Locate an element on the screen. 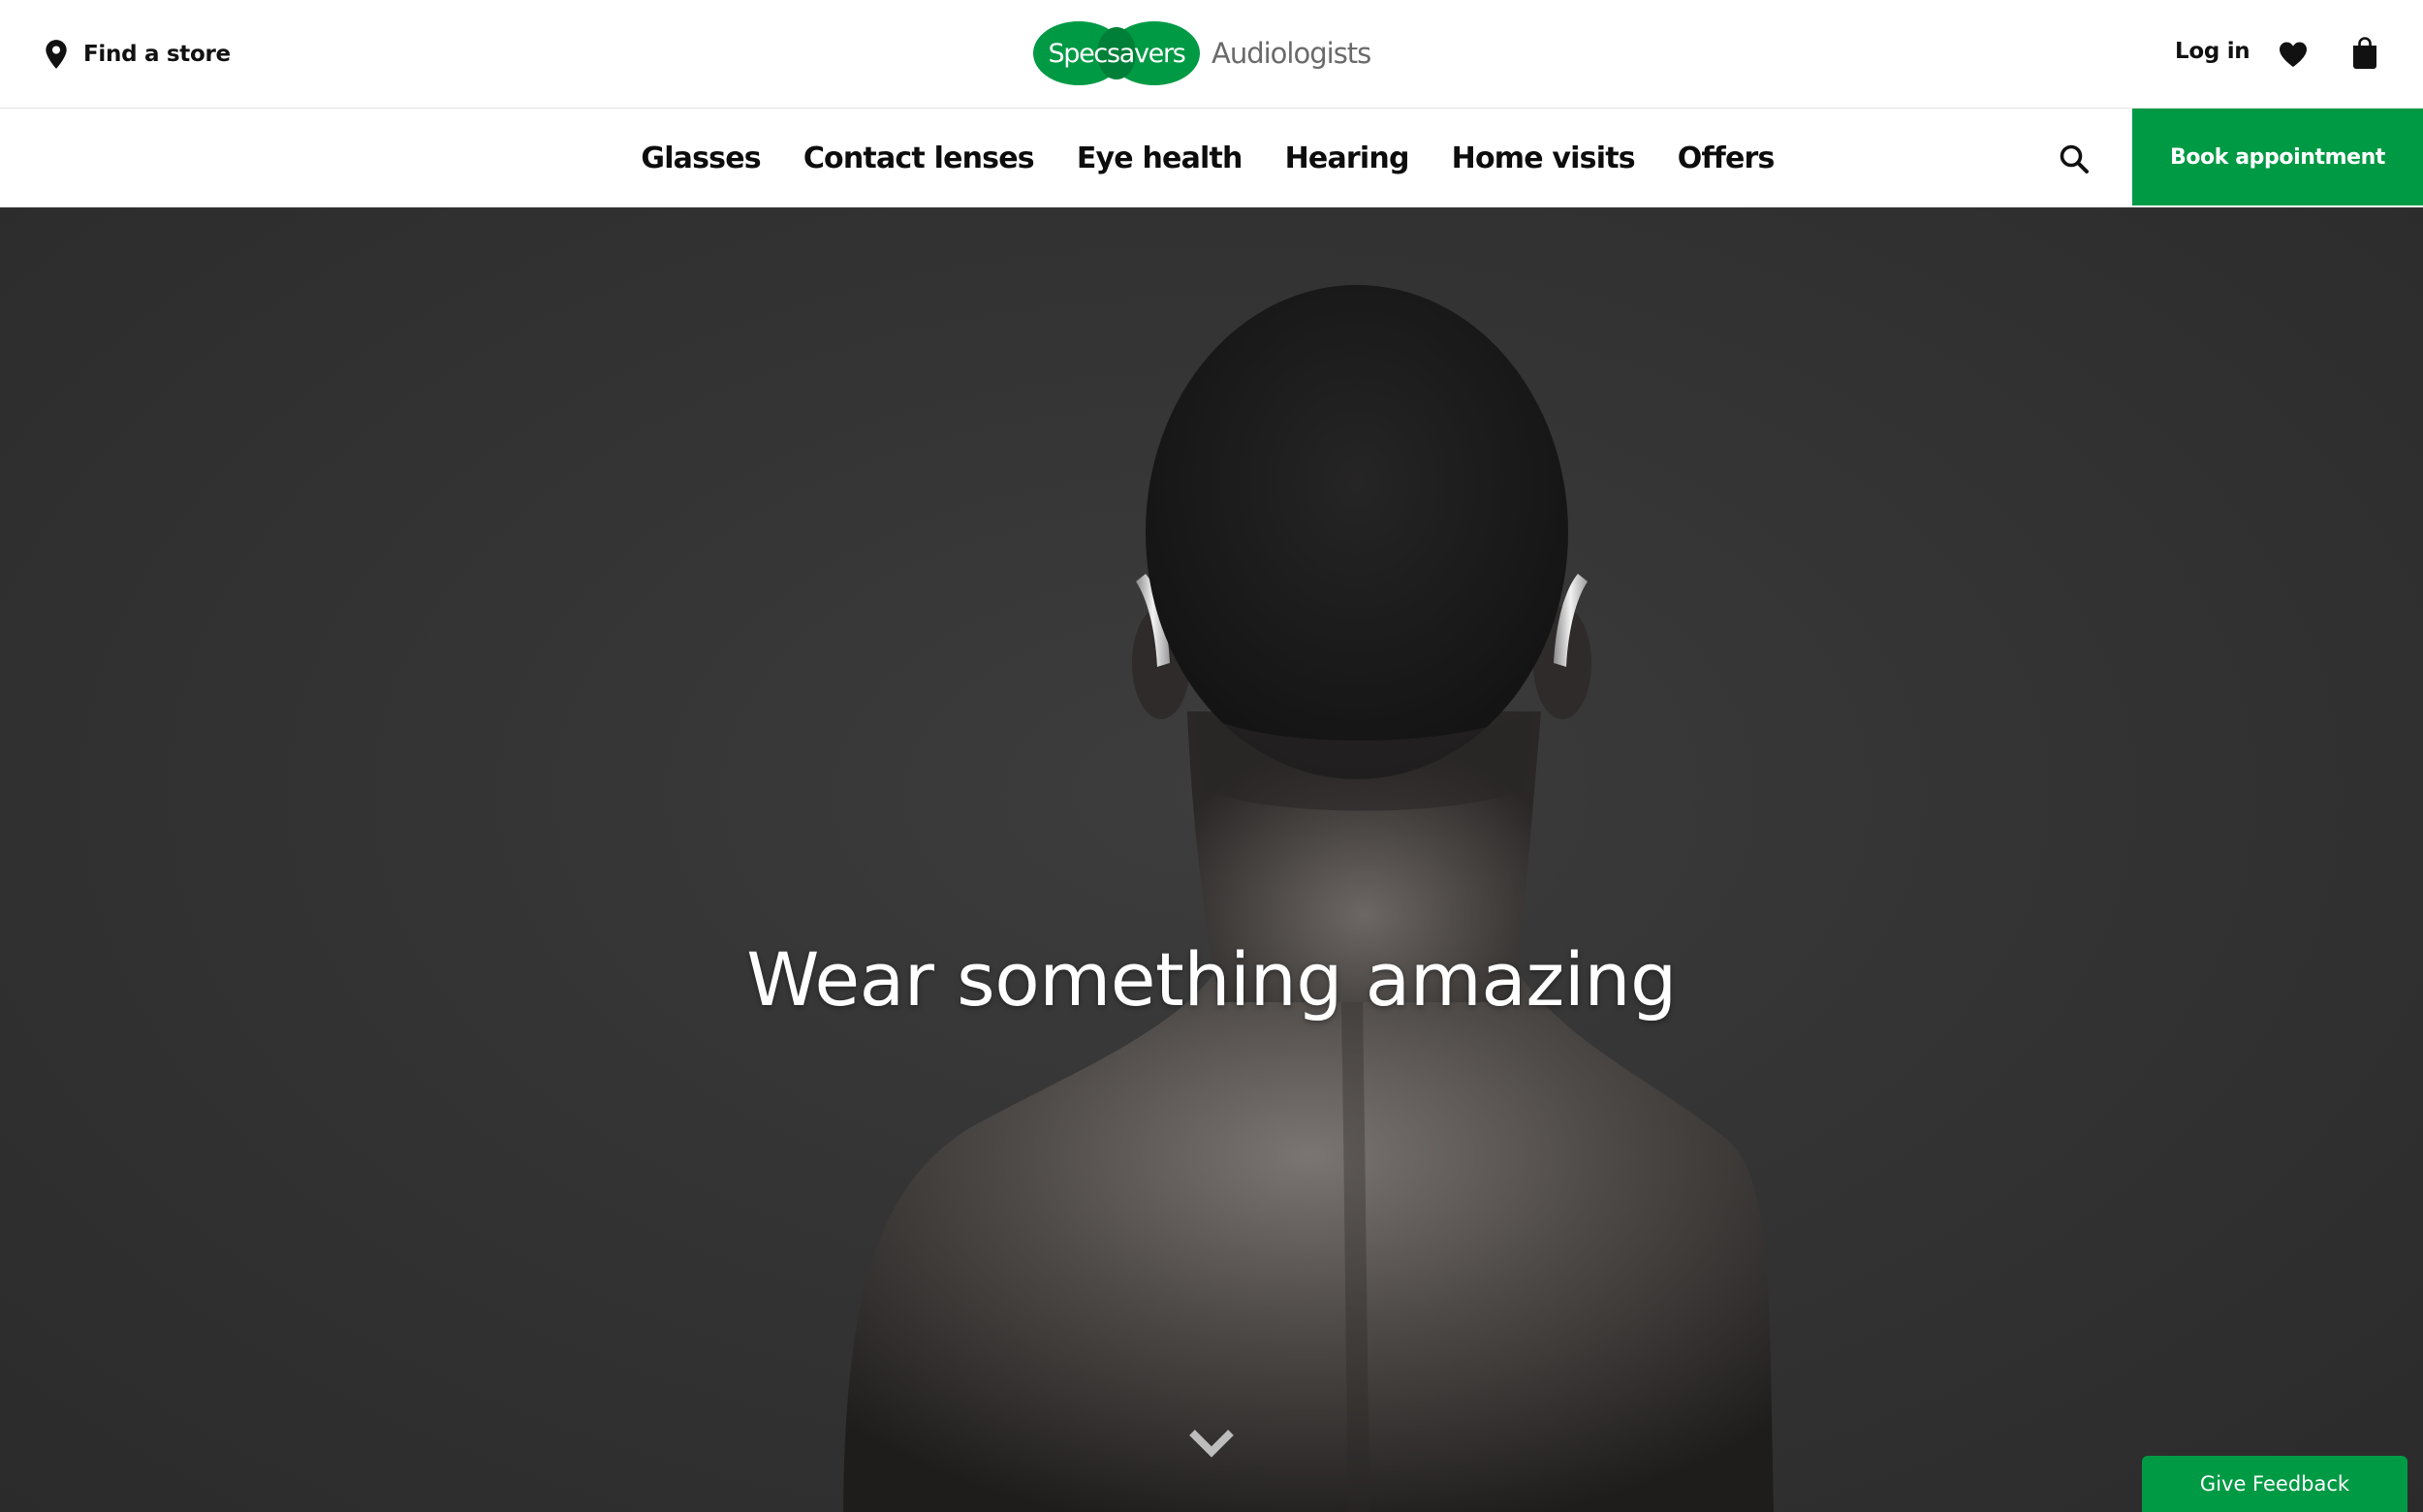  nav-item-home-visits: Home visits is located at coordinates (1544, 159).